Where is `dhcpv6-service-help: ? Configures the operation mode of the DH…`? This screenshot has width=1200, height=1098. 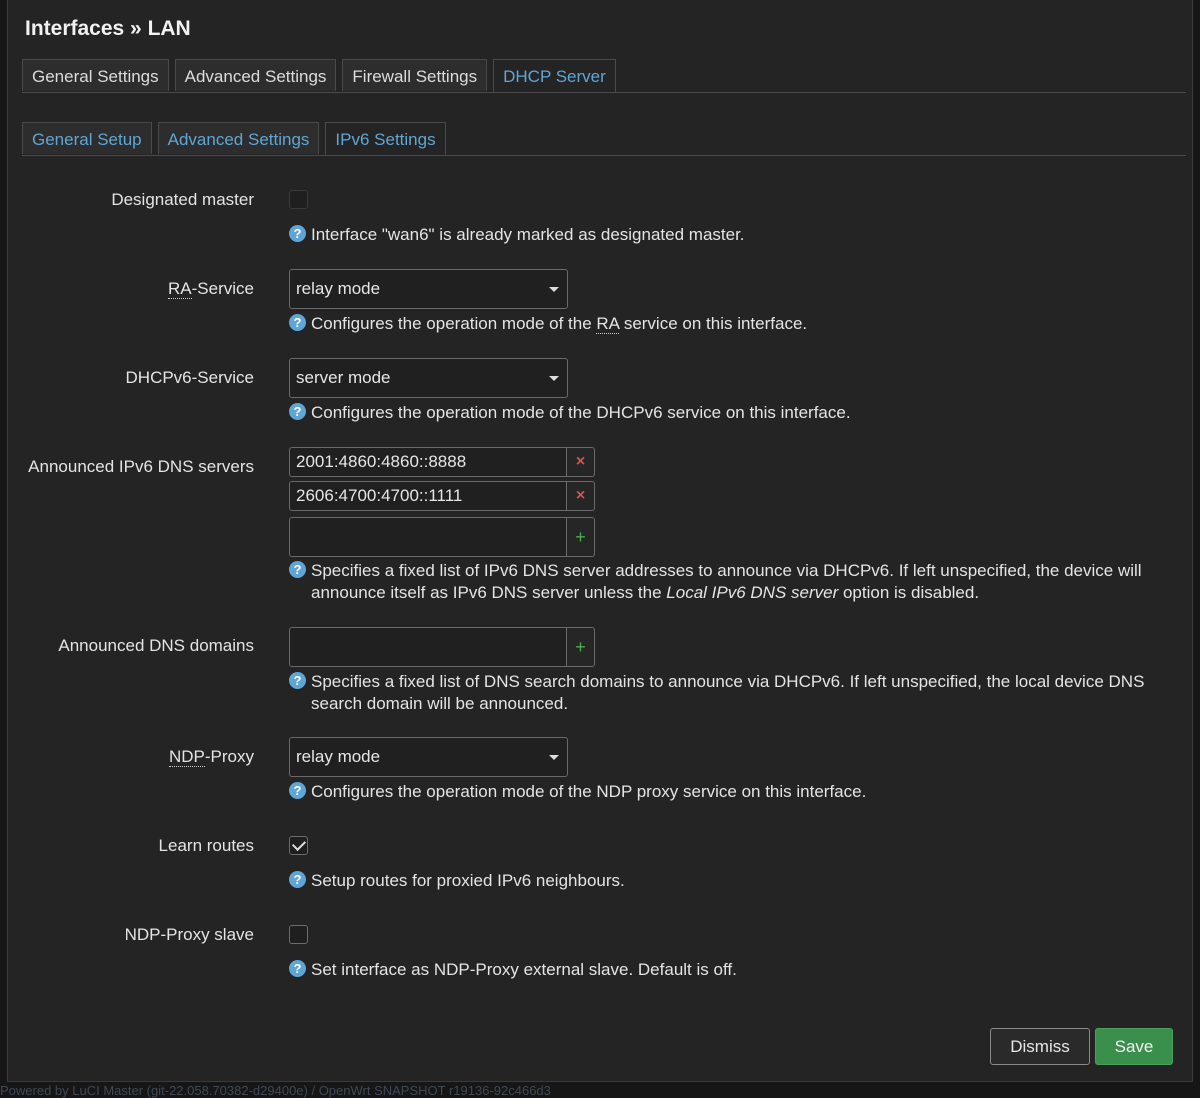 dhcpv6-service-help: ? Configures the operation mode of the DH… is located at coordinates (570, 413).